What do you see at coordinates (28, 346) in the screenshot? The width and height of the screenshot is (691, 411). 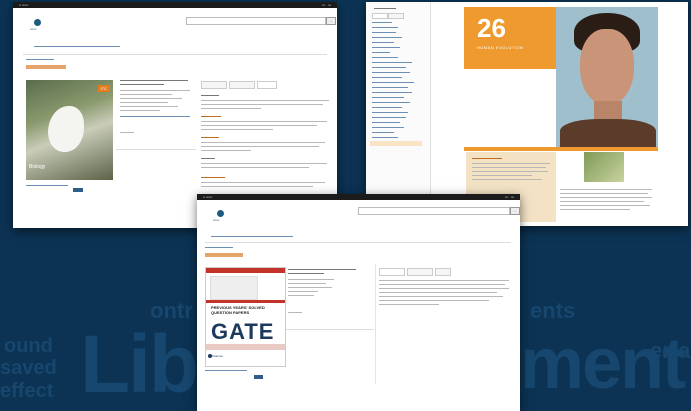 I see `background-word: ound` at bounding box center [28, 346].